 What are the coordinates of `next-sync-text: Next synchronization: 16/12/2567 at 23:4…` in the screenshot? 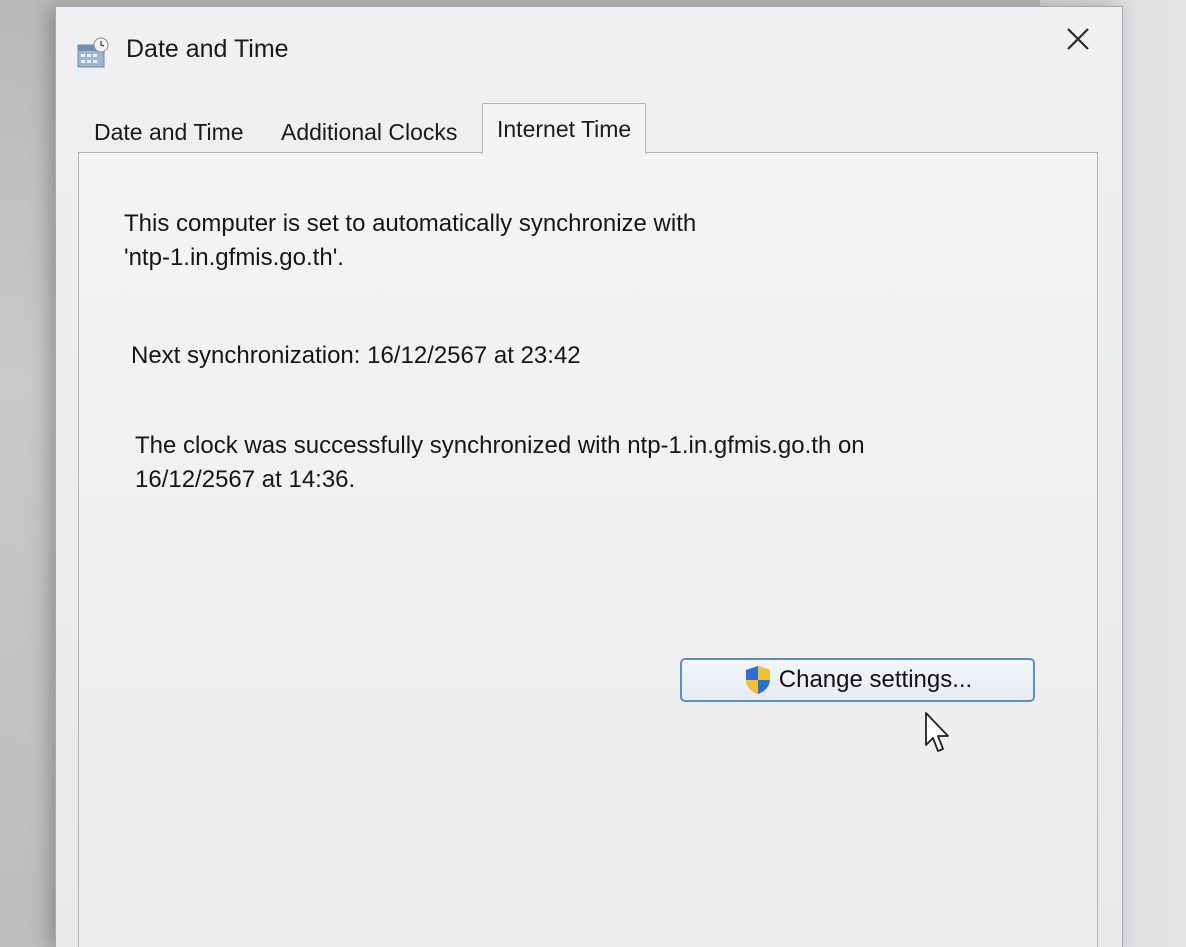 It's located at (356, 355).